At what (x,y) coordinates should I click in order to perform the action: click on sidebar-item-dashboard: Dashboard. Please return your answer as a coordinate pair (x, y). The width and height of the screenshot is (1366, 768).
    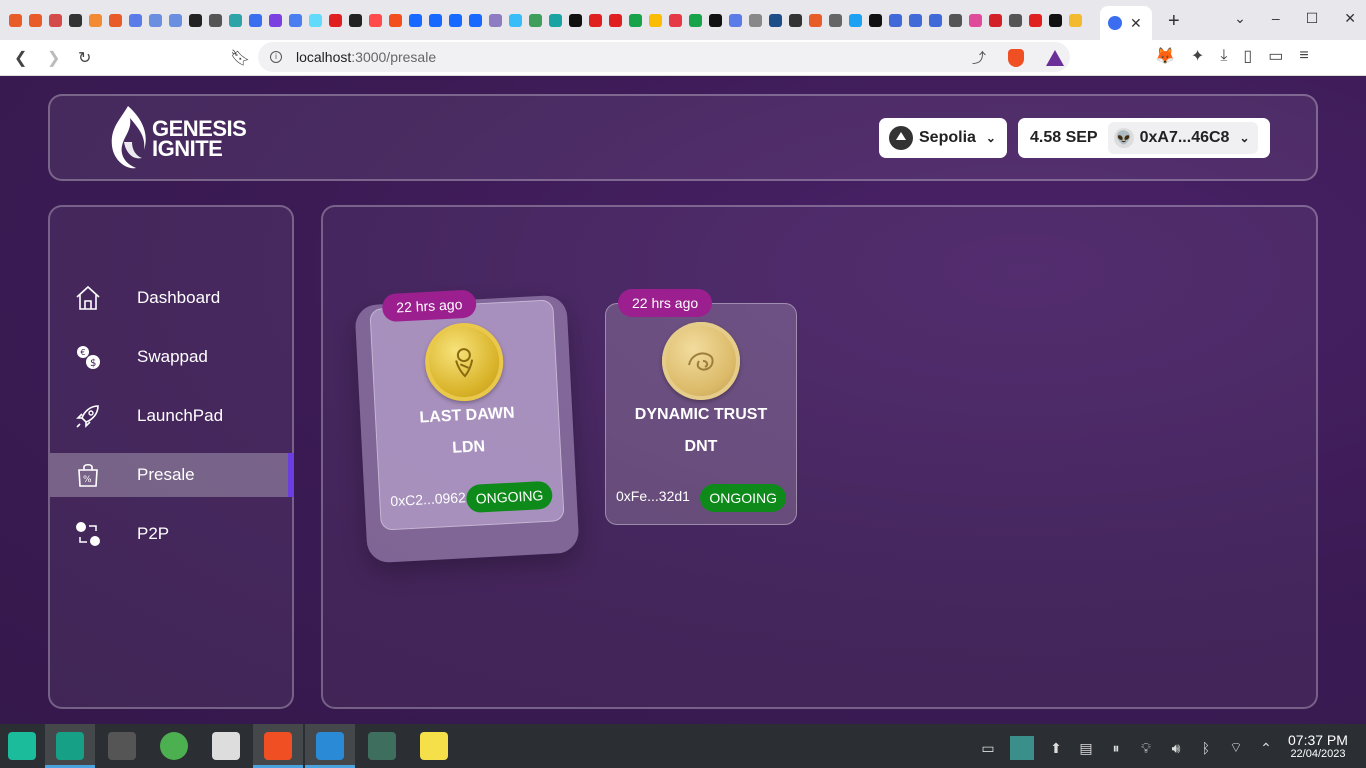
    Looking at the image, I should click on (172, 298).